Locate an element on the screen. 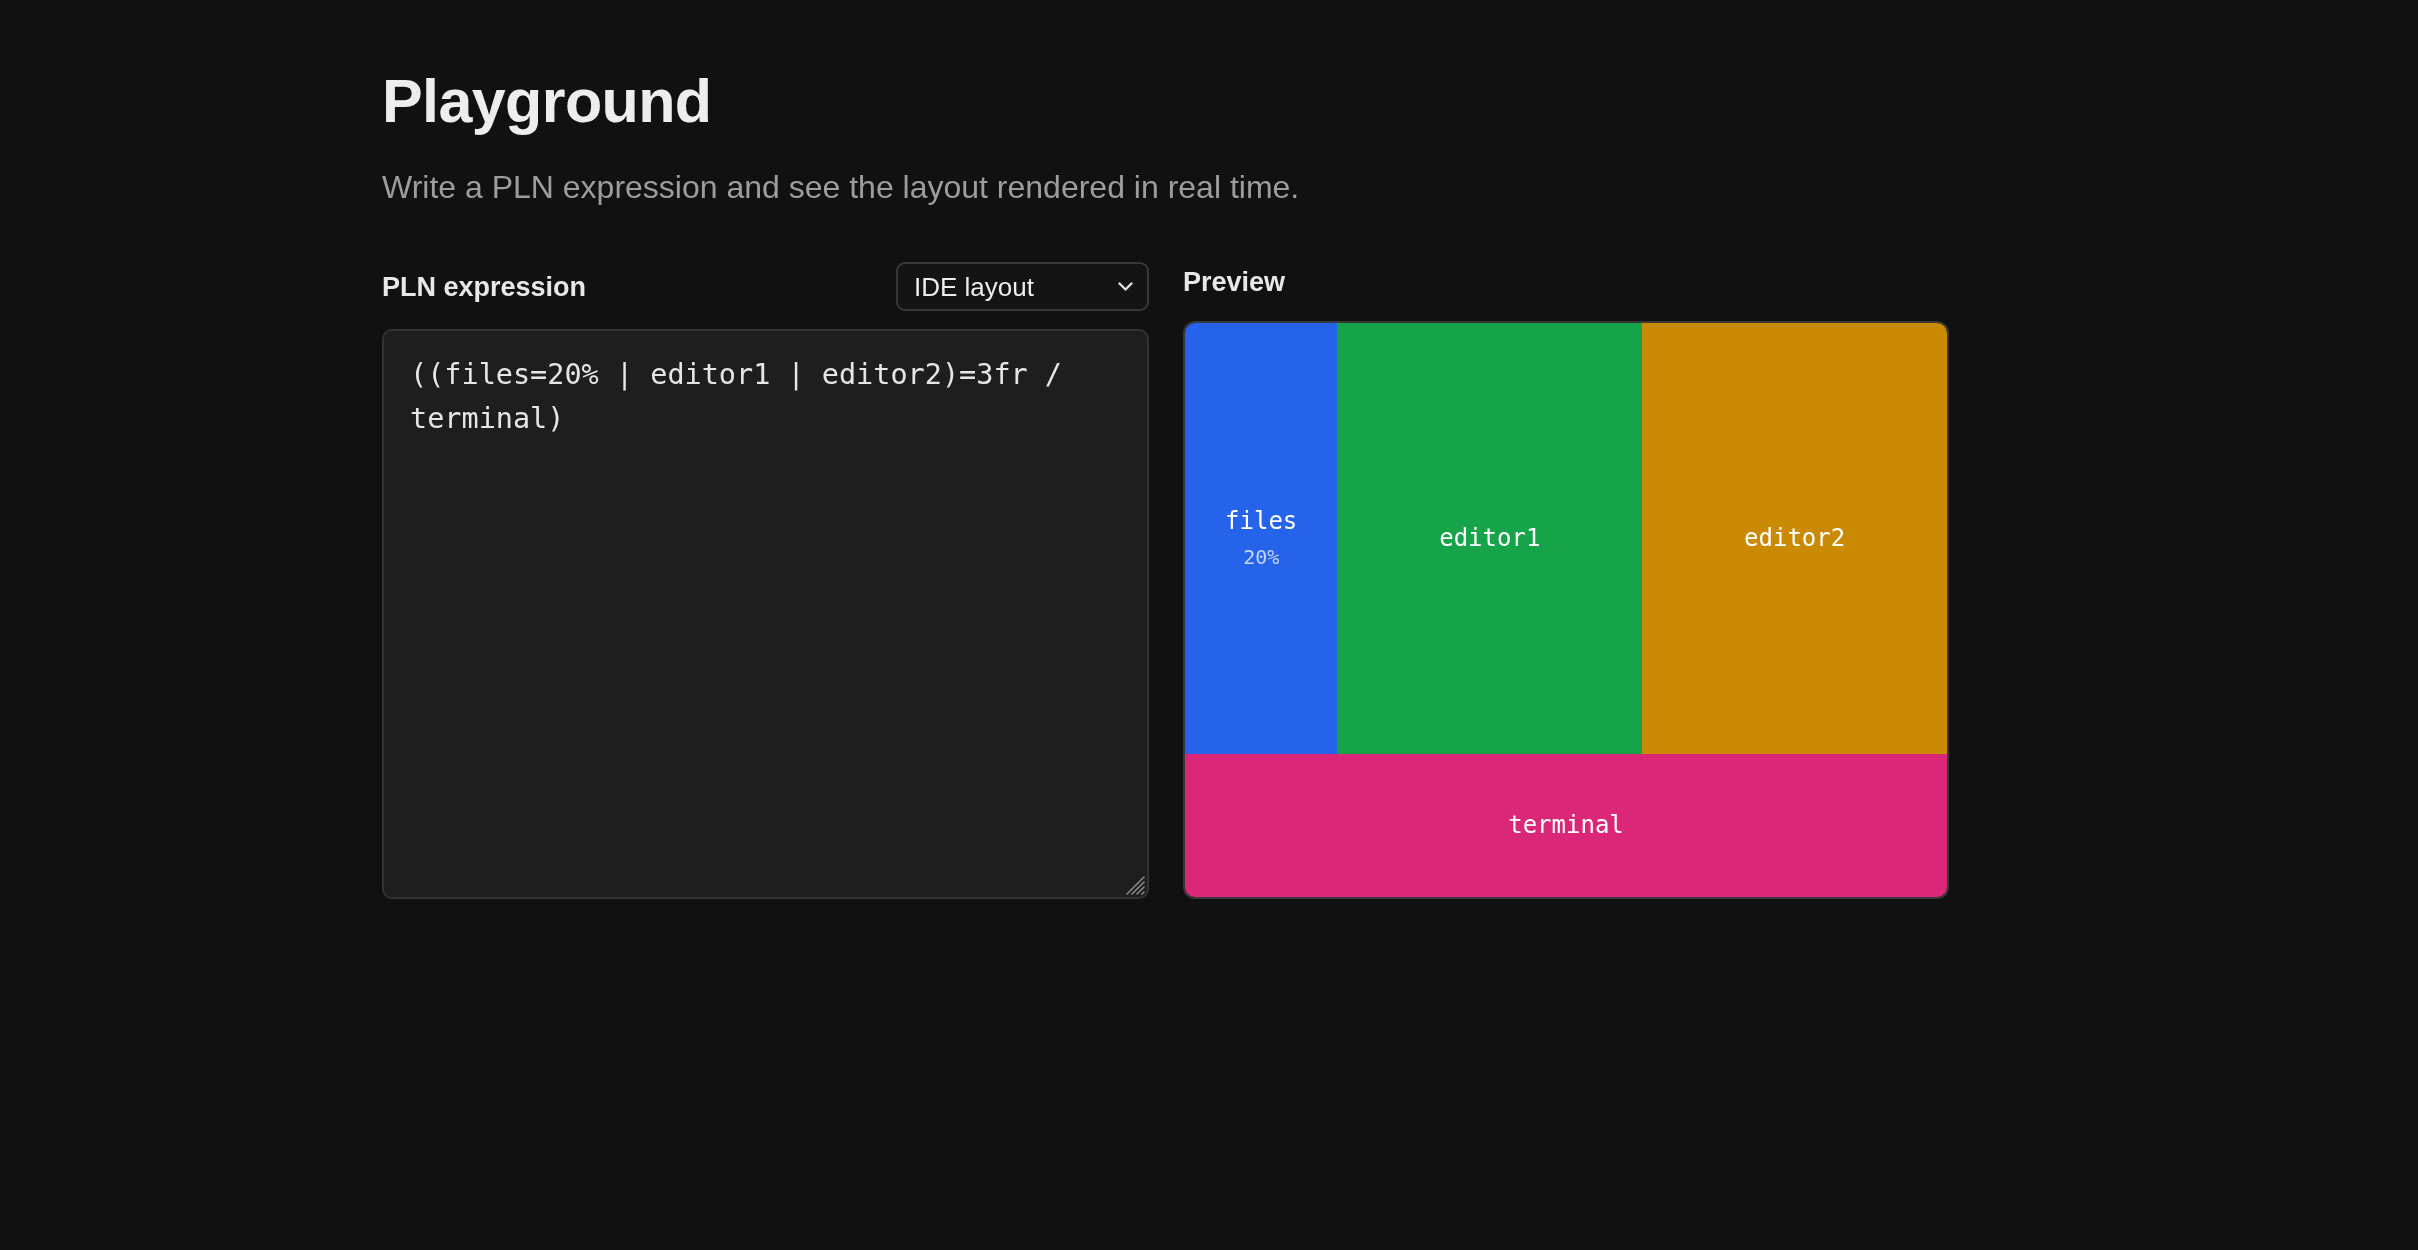 This screenshot has height=1250, width=2418. pane-size-label: 20% is located at coordinates (1261, 557).